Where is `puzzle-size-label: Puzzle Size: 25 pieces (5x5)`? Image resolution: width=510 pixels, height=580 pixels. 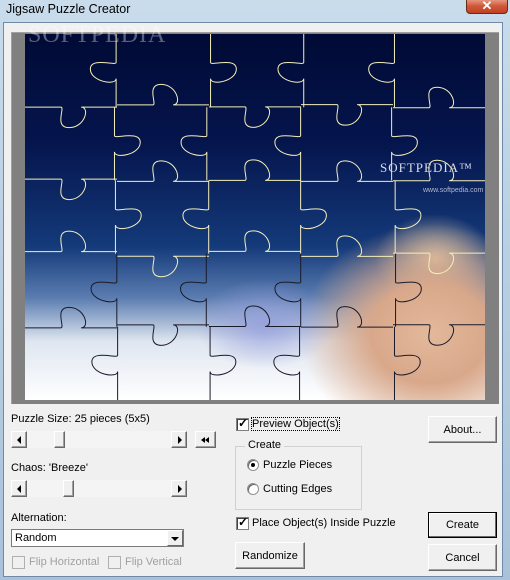
puzzle-size-label: Puzzle Size: 25 pieces (5x5) is located at coordinates (80, 419).